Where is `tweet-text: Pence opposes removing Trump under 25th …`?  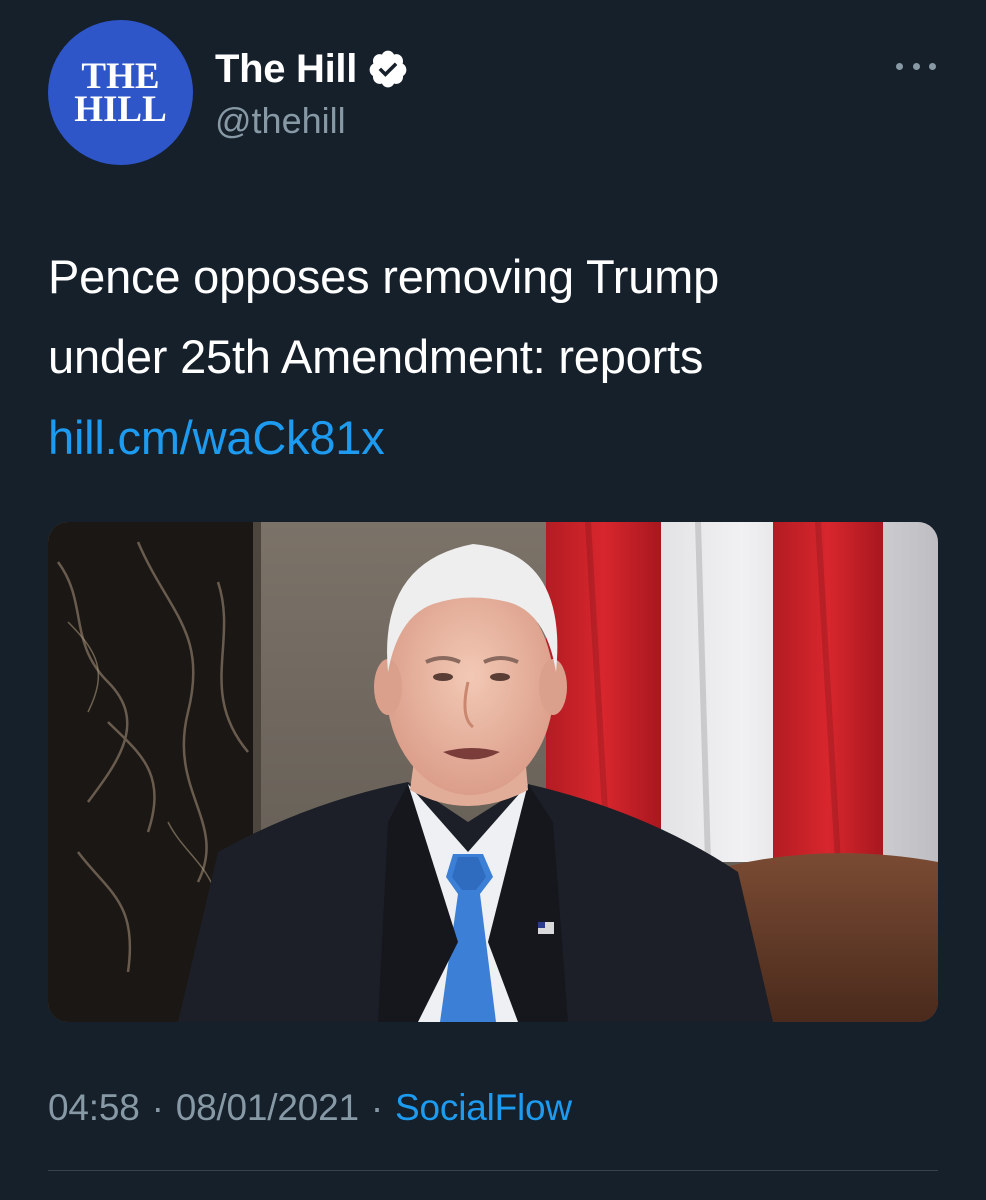
tweet-text: Pence opposes removing Trump under 25th … is located at coordinates (488, 317).